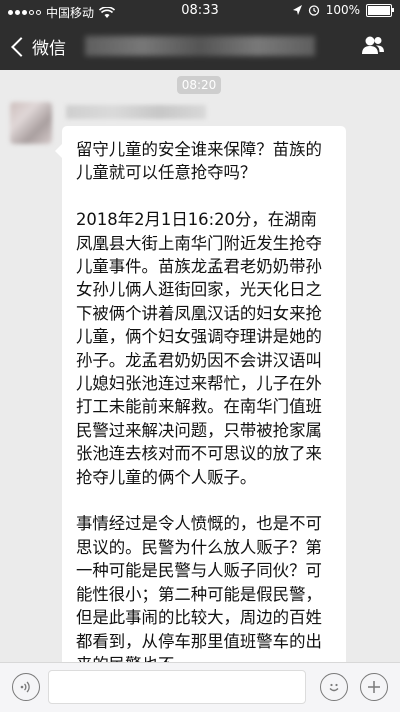 The image size is (400, 712). I want to click on status-bar: 中国移动 08:33 100%, so click(200, 11).